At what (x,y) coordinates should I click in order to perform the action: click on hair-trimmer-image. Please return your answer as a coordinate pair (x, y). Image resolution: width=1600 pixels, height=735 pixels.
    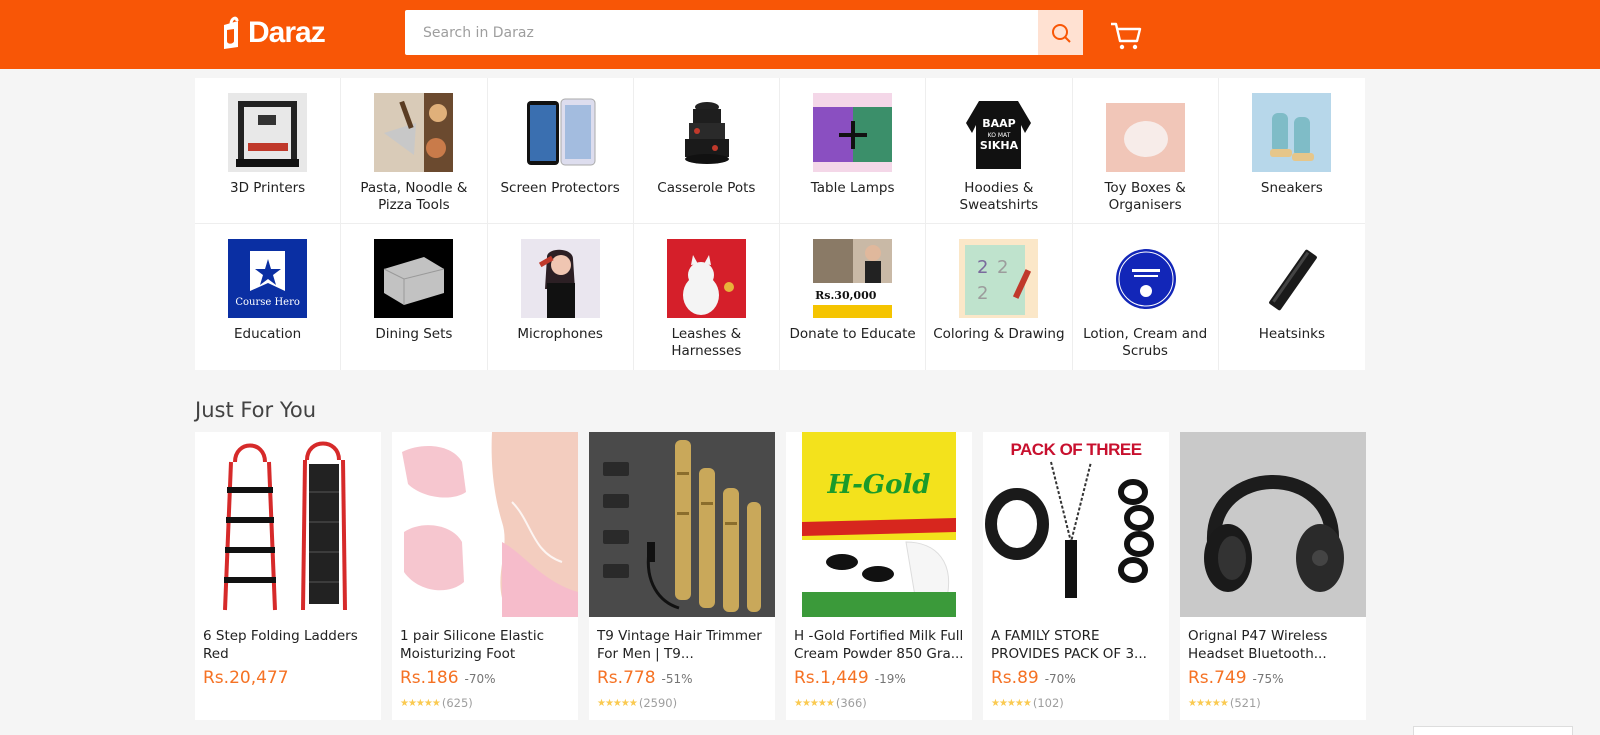
    Looking at the image, I should click on (682, 524).